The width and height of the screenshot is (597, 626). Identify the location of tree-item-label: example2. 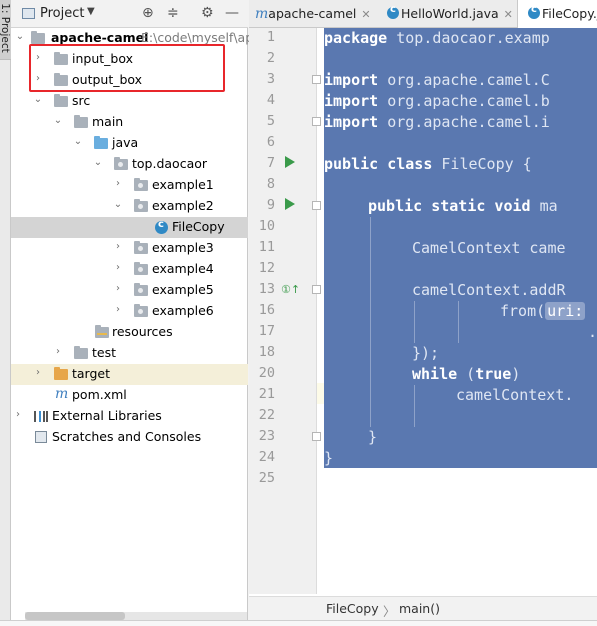
(183, 205).